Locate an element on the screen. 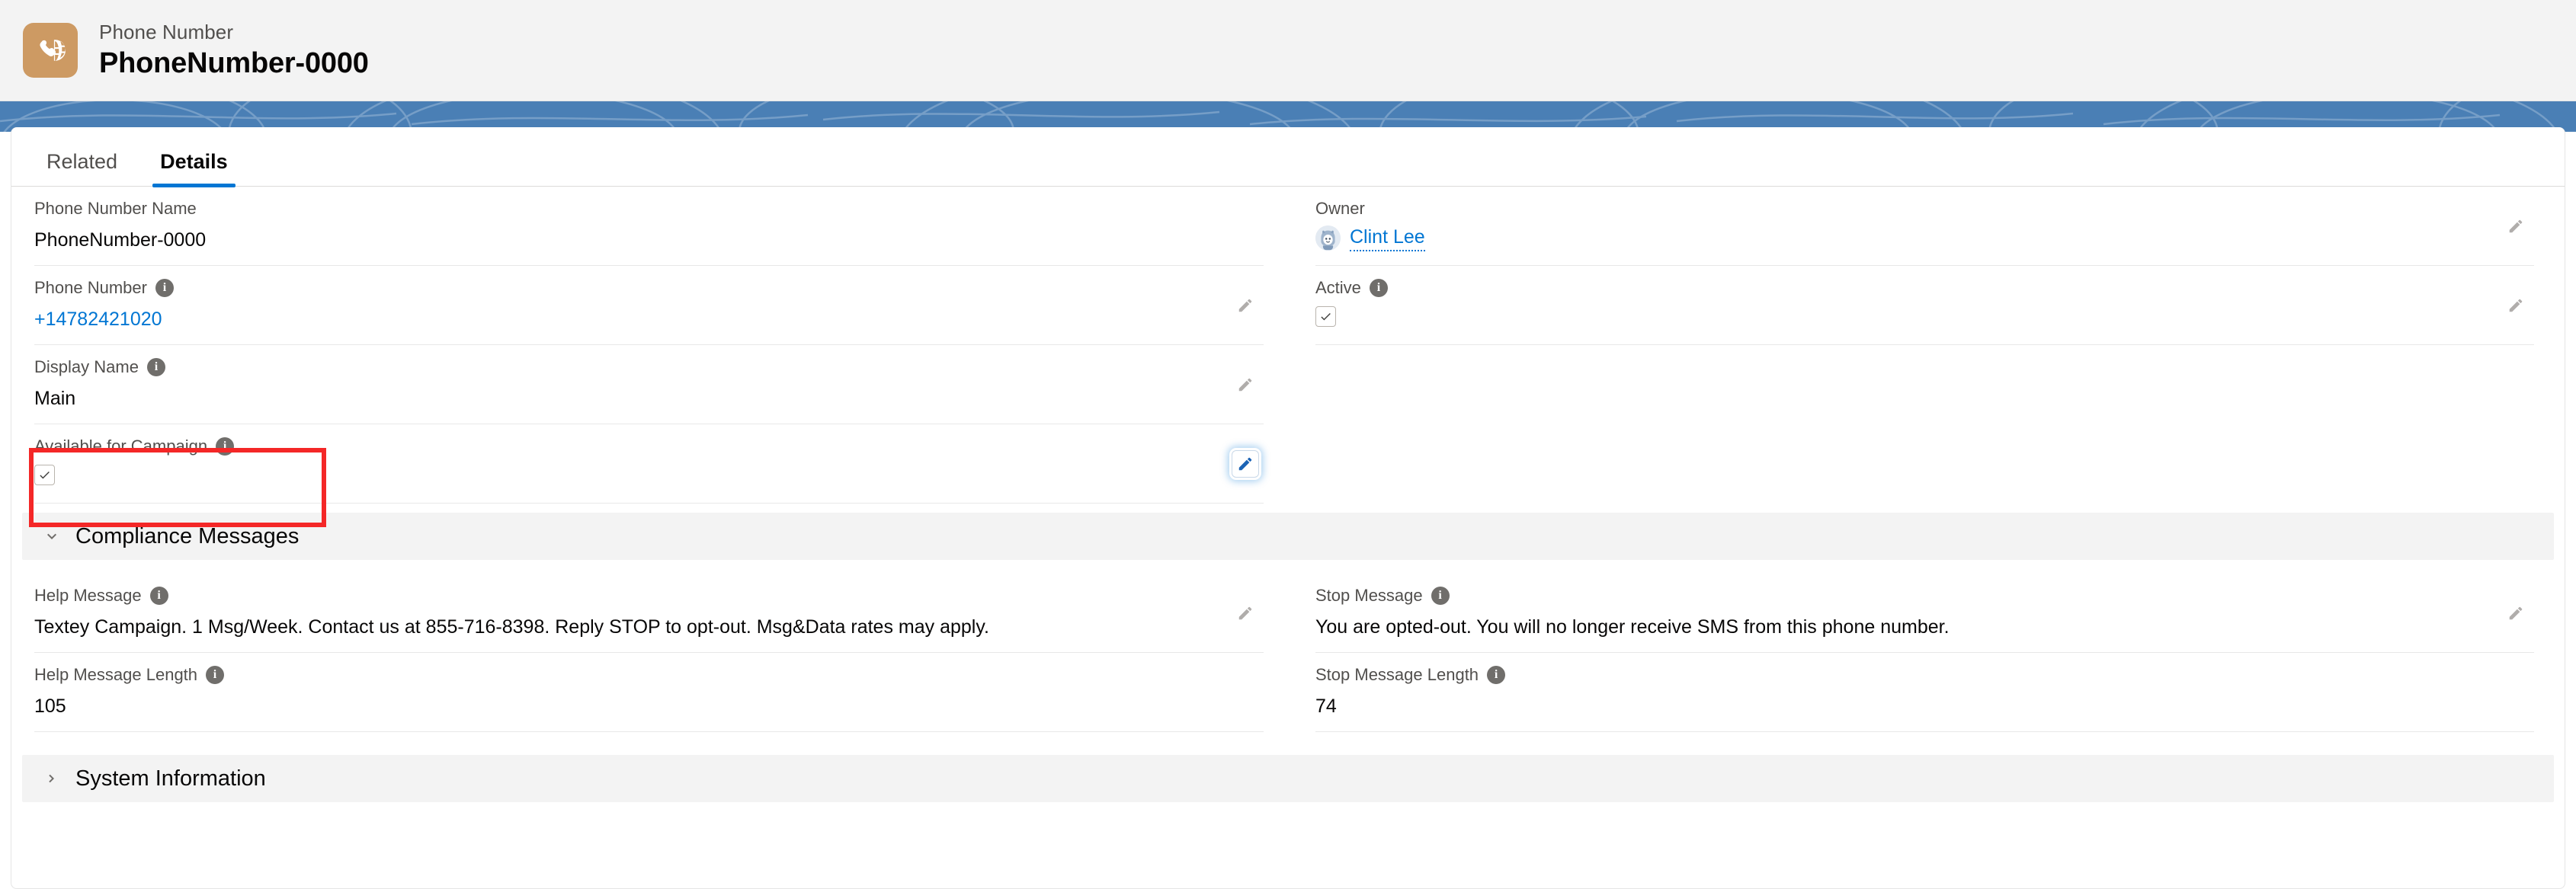 The height and width of the screenshot is (889, 2576). section-header-system-information: System Information is located at coordinates (1288, 778).